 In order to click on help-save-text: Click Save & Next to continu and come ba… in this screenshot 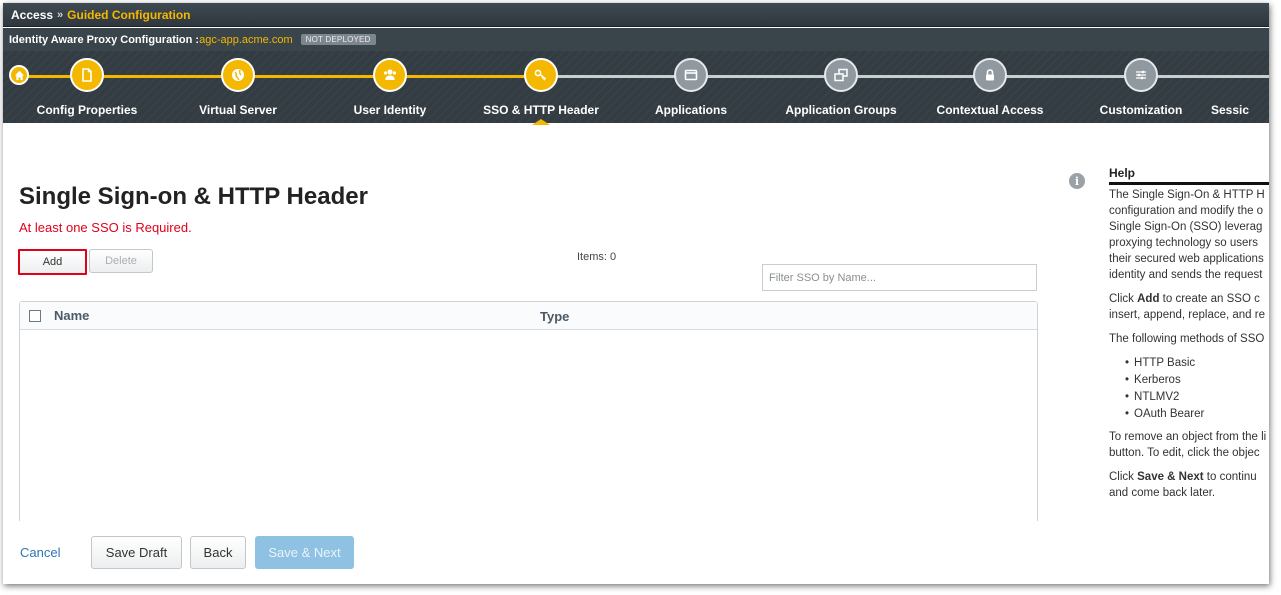, I will do `click(1189, 485)`.